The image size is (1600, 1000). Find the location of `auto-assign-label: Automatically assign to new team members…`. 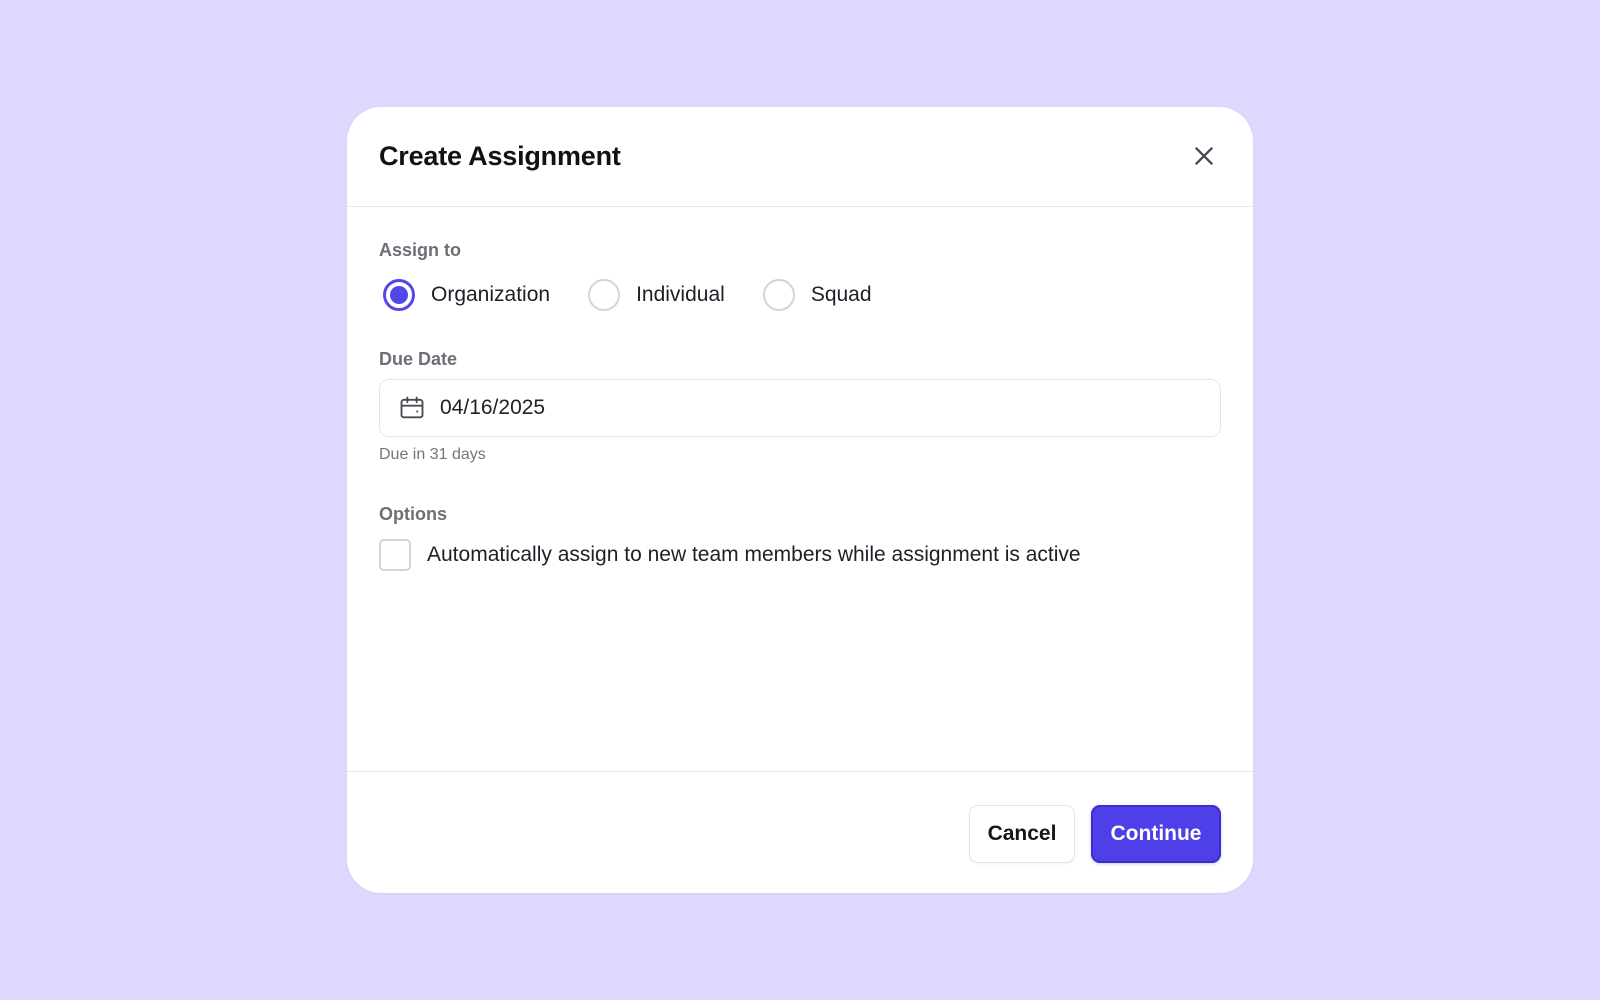

auto-assign-label: Automatically assign to new team members… is located at coordinates (754, 554).